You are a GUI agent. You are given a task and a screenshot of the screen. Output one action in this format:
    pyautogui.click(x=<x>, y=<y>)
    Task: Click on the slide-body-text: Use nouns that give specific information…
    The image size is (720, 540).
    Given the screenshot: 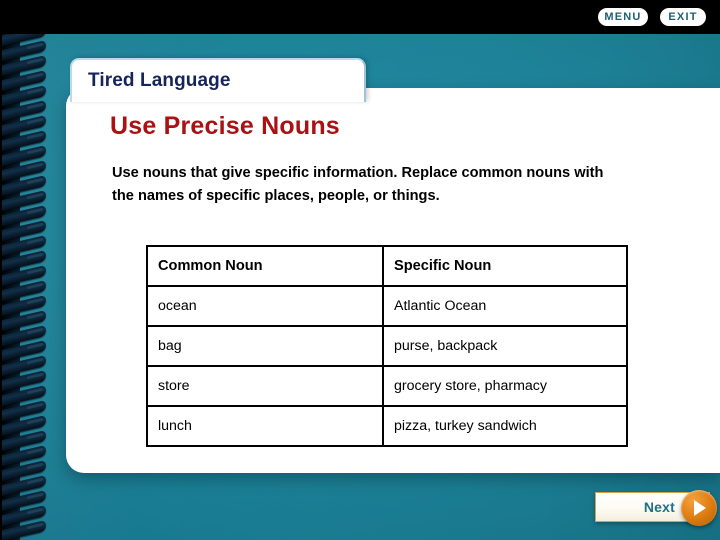 What is the action you would take?
    pyautogui.click(x=358, y=184)
    